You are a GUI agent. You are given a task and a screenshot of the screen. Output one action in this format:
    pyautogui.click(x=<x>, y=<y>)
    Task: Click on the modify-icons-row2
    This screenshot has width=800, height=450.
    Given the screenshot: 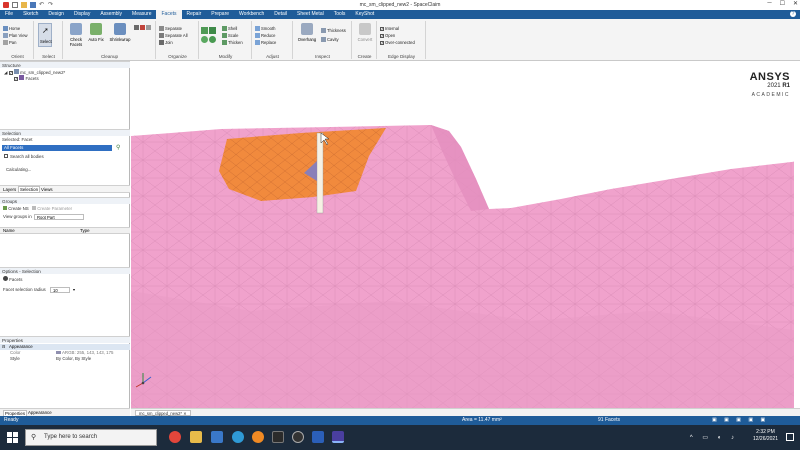 What is the action you would take?
    pyautogui.click(x=209, y=39)
    